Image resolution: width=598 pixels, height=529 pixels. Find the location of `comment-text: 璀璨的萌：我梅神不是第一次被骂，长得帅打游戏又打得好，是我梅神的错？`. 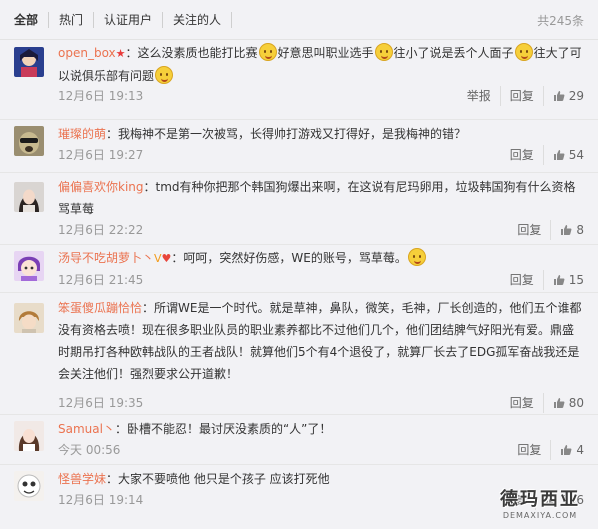

comment-text: 璀璨的萌：我梅神不是第一次被骂，长得帅打游戏又打得好，是我梅神的错？ is located at coordinates (321, 134).